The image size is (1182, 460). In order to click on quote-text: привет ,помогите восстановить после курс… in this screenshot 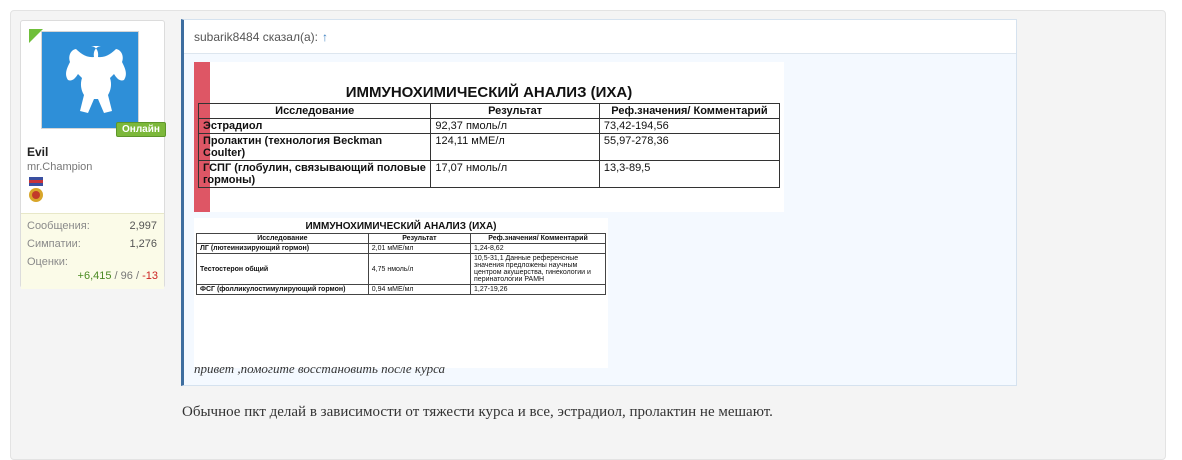, I will do `click(320, 368)`.